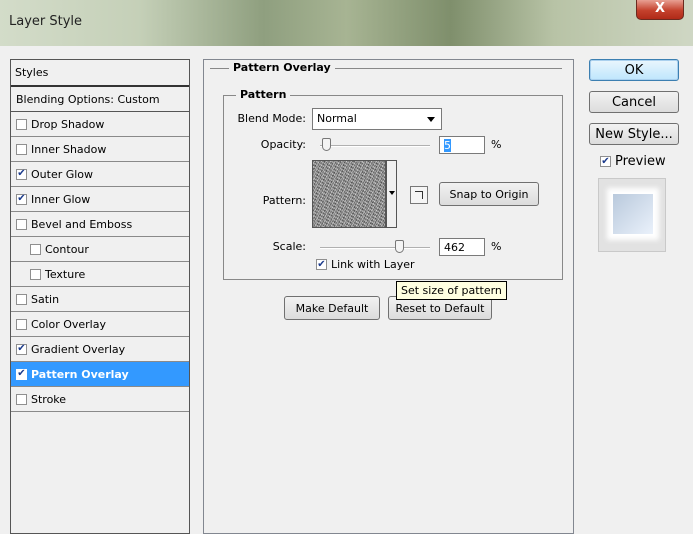 The image size is (693, 534). I want to click on style-item-label: Texture, so click(65, 274).